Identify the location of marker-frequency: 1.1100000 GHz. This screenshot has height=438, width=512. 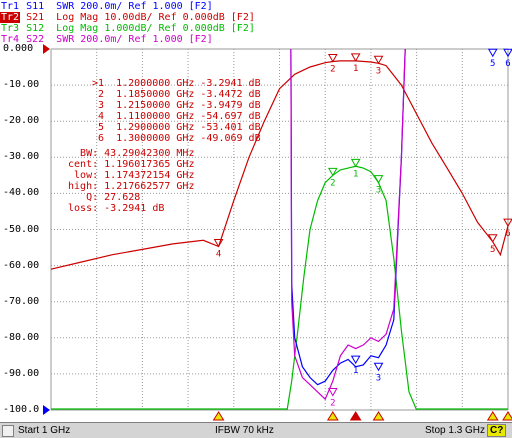
(158, 116).